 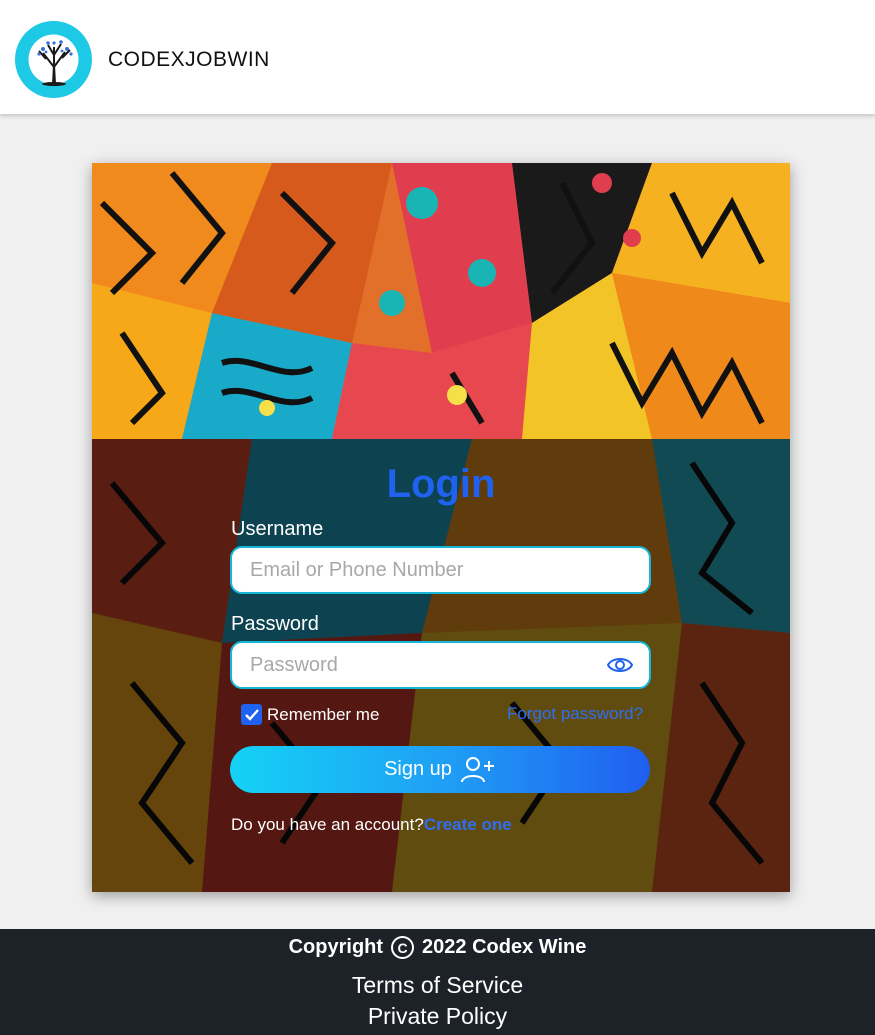 What do you see at coordinates (277, 529) in the screenshot?
I see `username-label: Username` at bounding box center [277, 529].